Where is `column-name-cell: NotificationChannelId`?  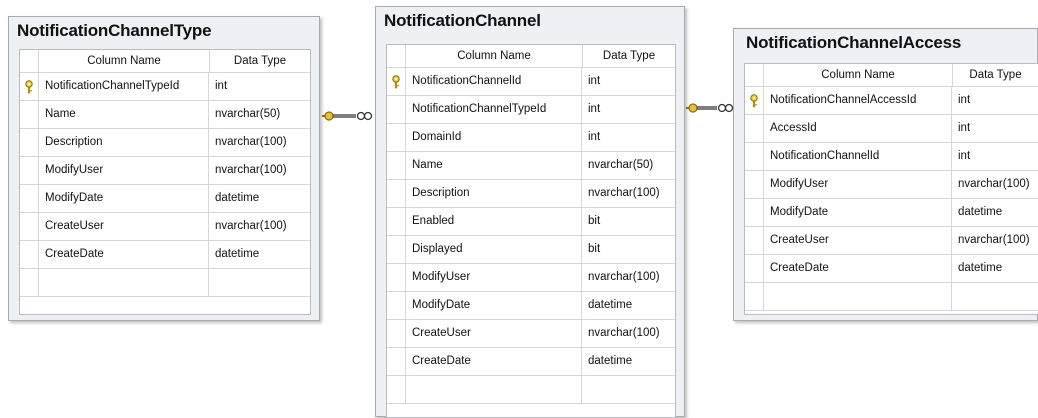
column-name-cell: NotificationChannelId is located at coordinates (858, 156).